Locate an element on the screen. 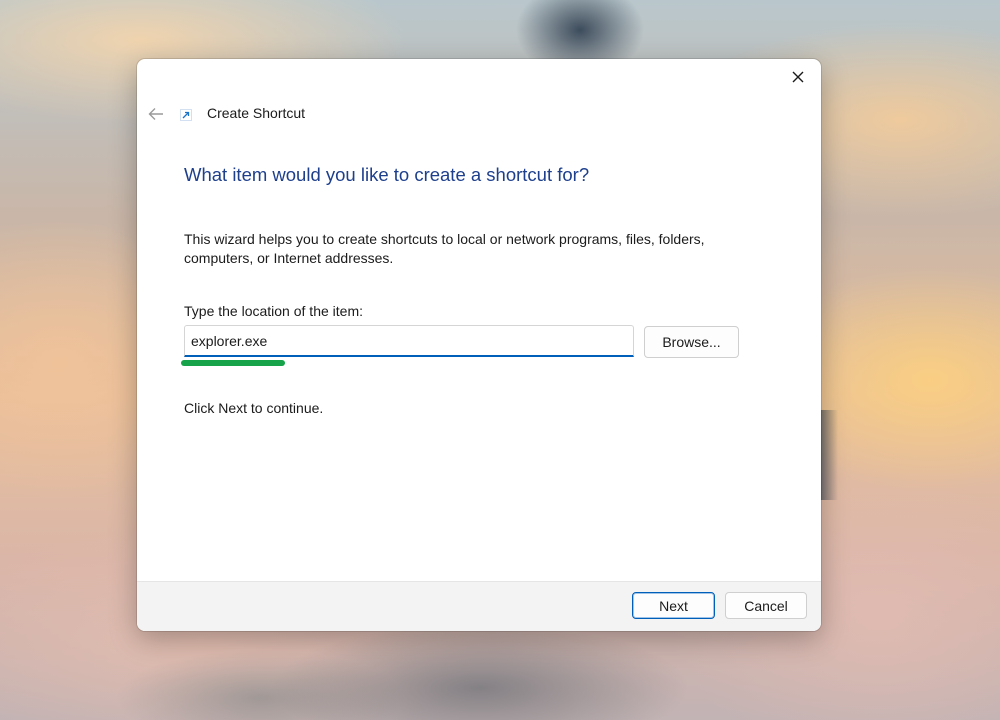  highlight-underline is located at coordinates (233, 363).